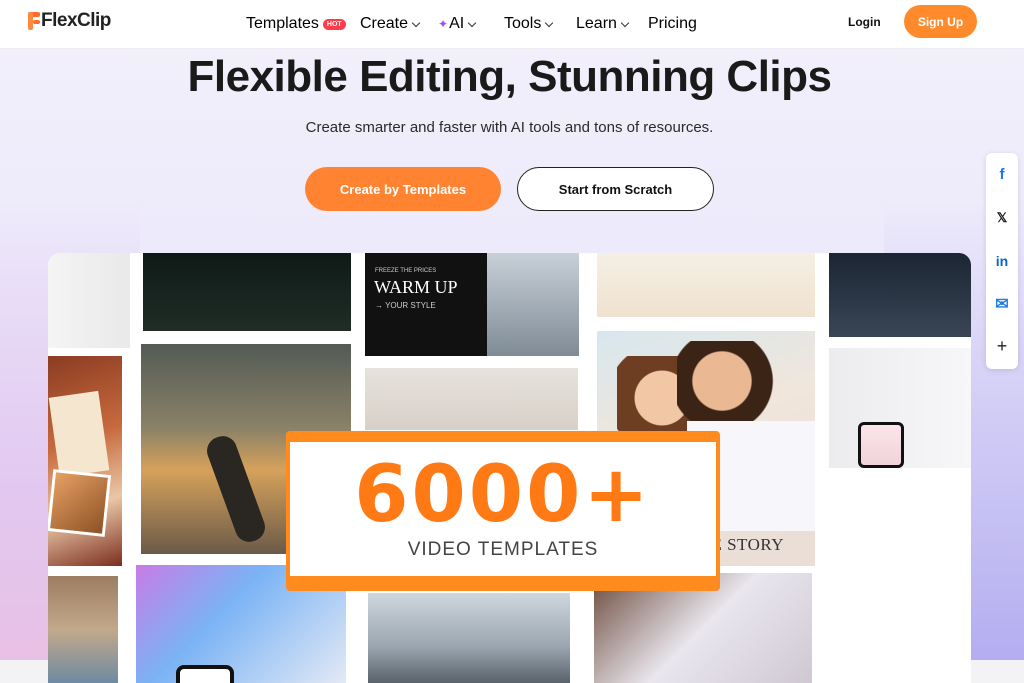 The width and height of the screenshot is (1024, 683). What do you see at coordinates (940, 21) in the screenshot?
I see `signup-button: Sign Up` at bounding box center [940, 21].